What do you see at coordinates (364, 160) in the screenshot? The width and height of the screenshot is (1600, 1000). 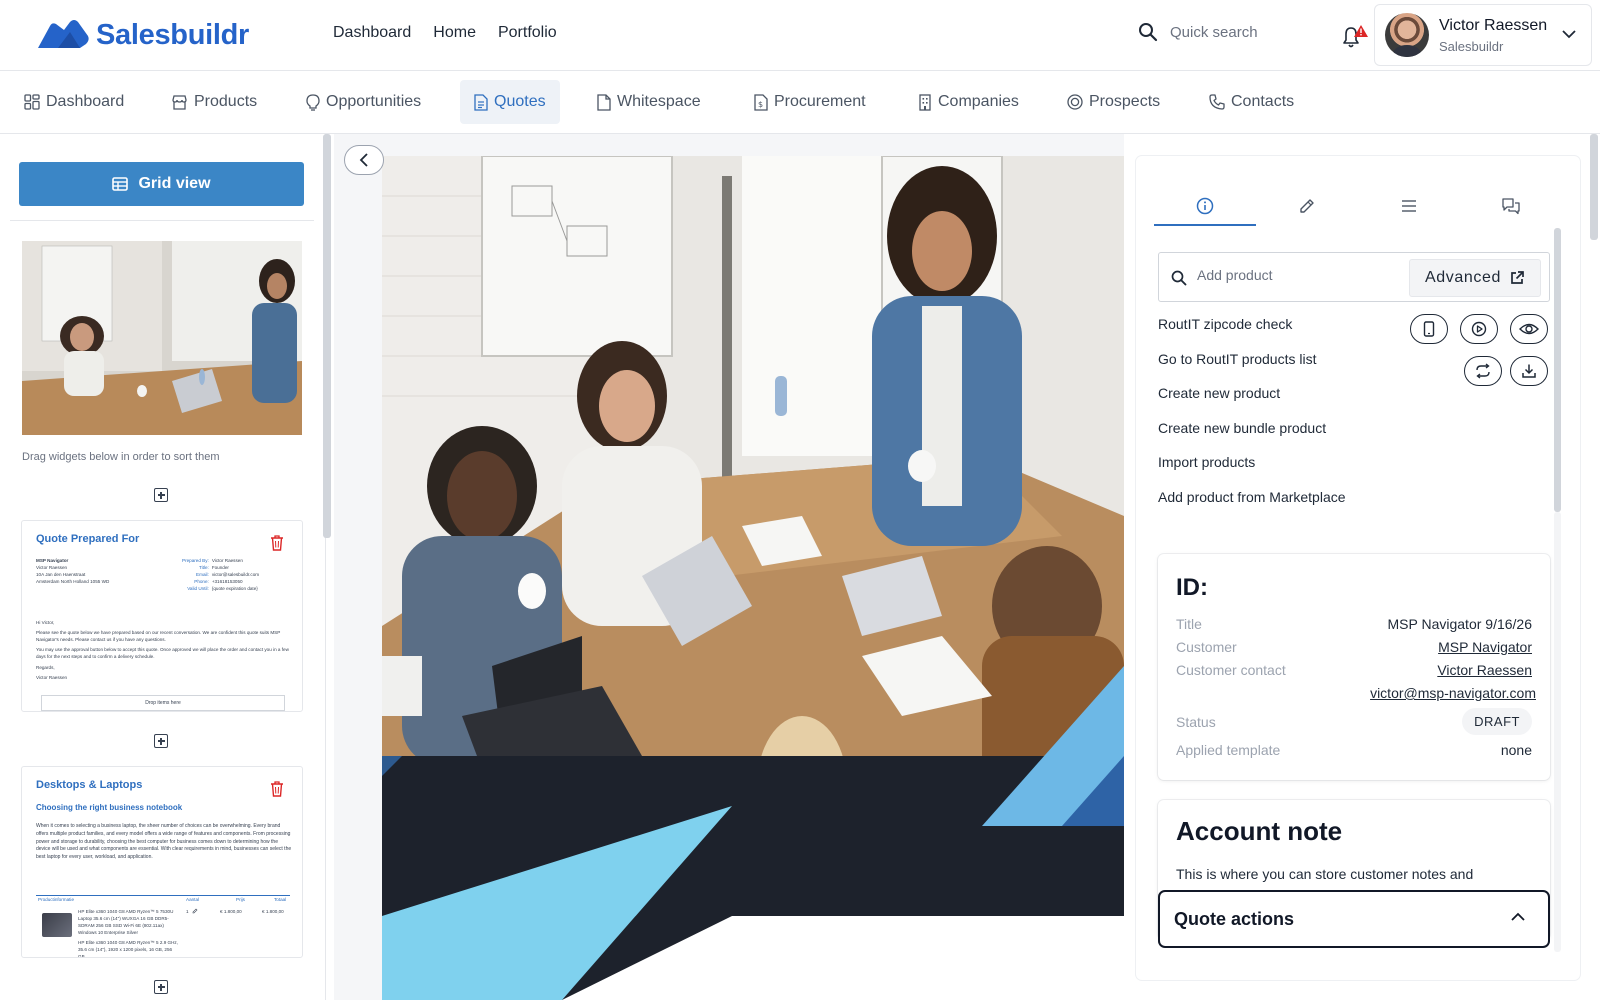 I see `collapse-sidebar-button` at bounding box center [364, 160].